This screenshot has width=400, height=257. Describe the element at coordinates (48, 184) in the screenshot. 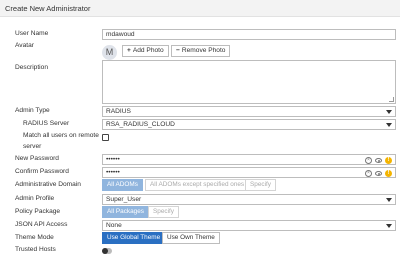

I see `admin-domain-label: Administrative Domain` at that location.